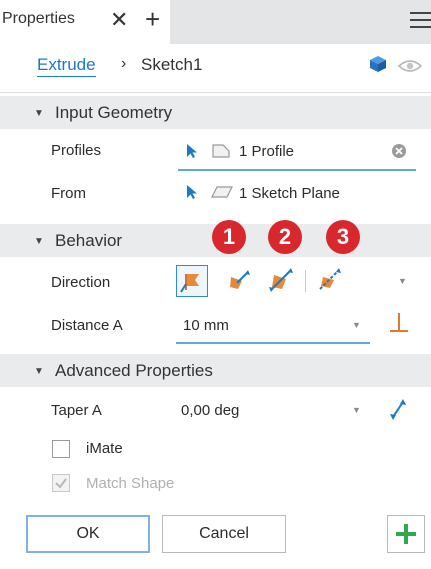 The image size is (431, 569). I want to click on add-tab-icon: +, so click(152, 19).